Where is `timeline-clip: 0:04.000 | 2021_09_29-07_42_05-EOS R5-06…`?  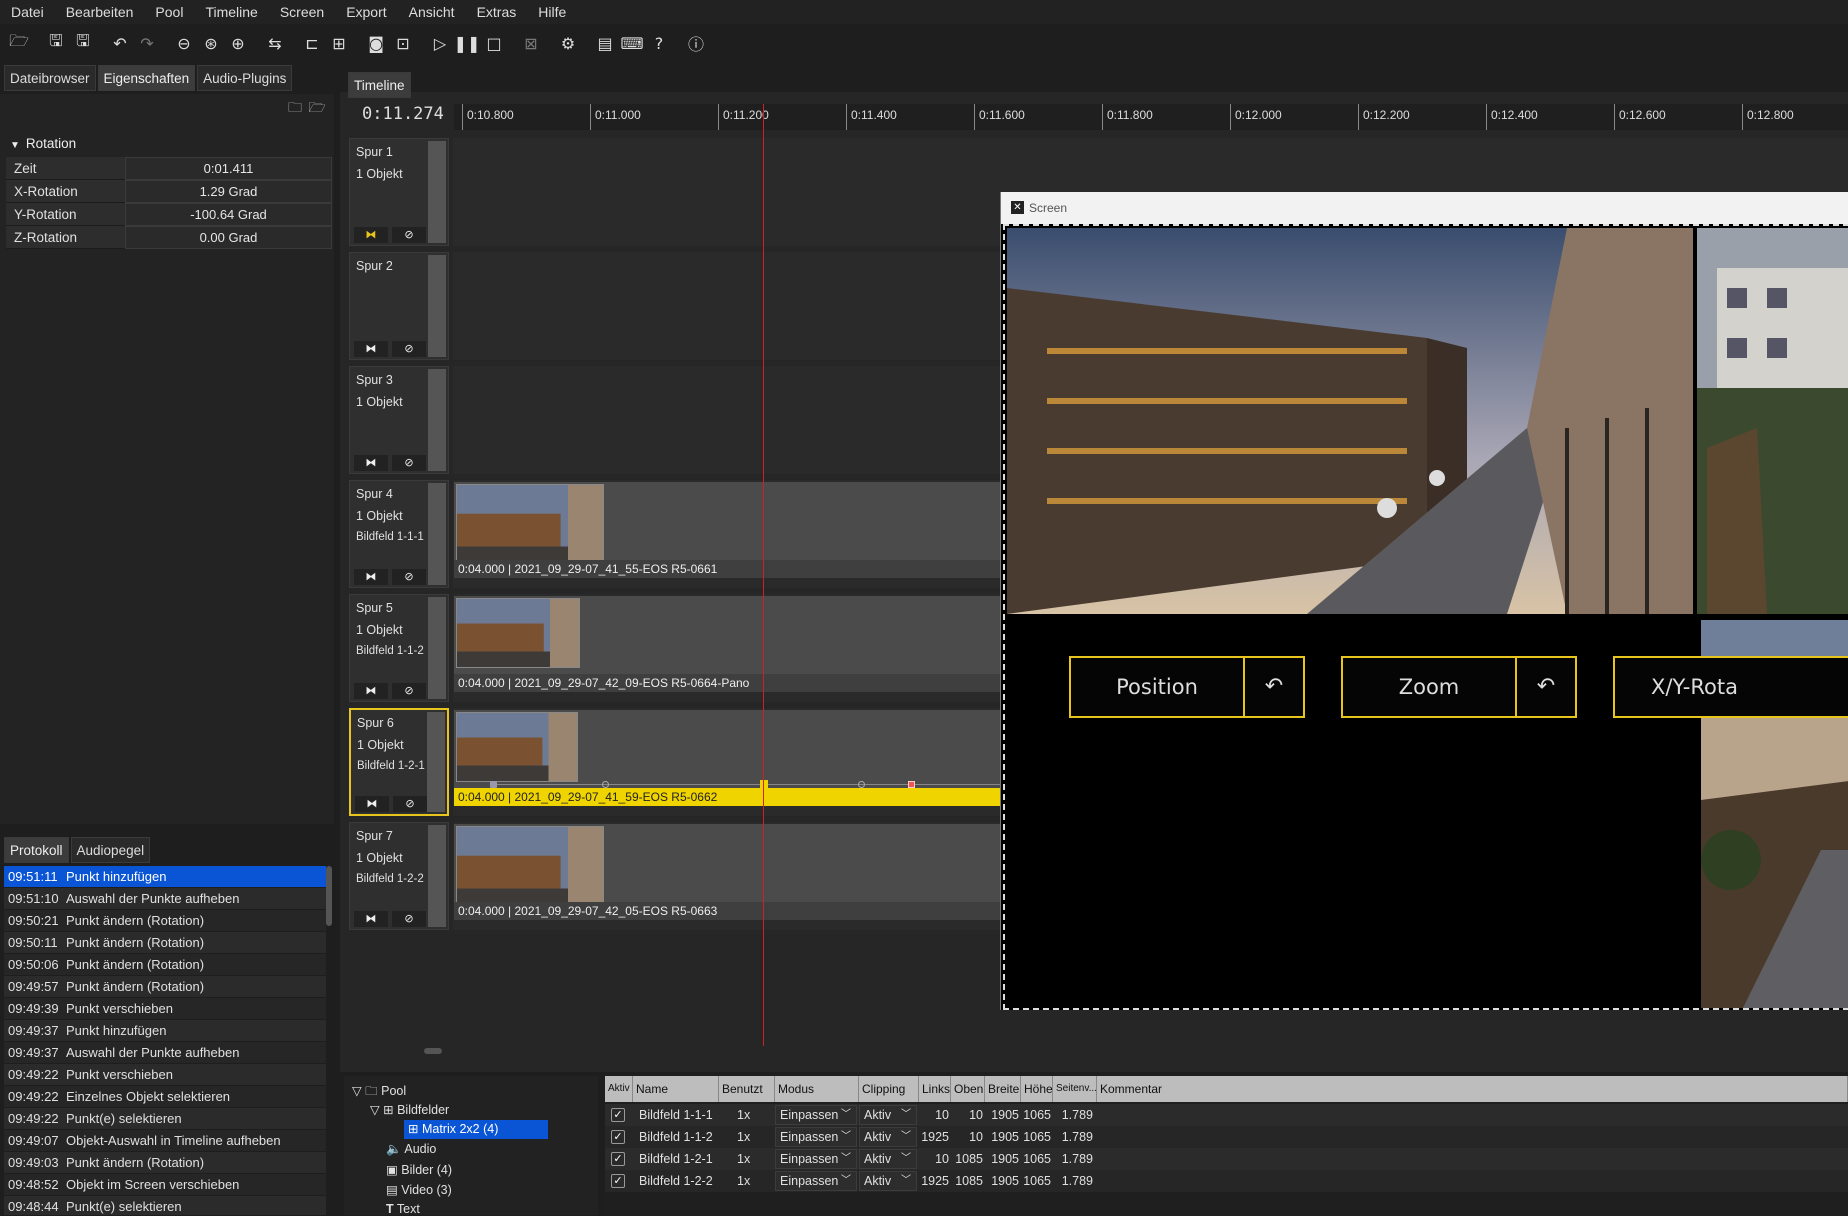
timeline-clip: 0:04.000 | 2021_09_29-07_42_05-EOS R5-06… is located at coordinates (727, 872).